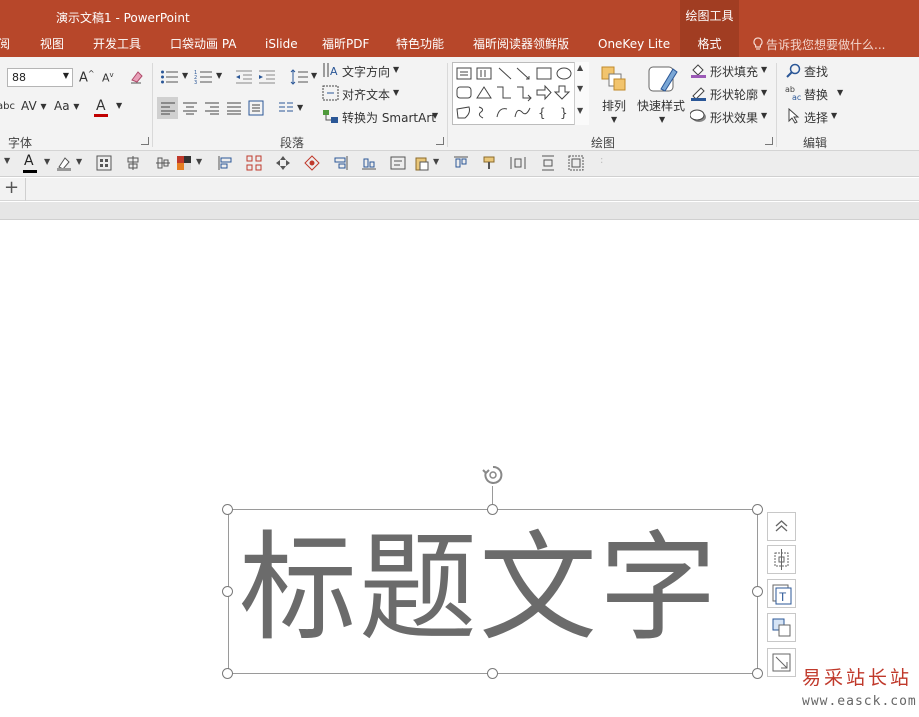  I want to click on add-slide-icon: +, so click(11, 188).